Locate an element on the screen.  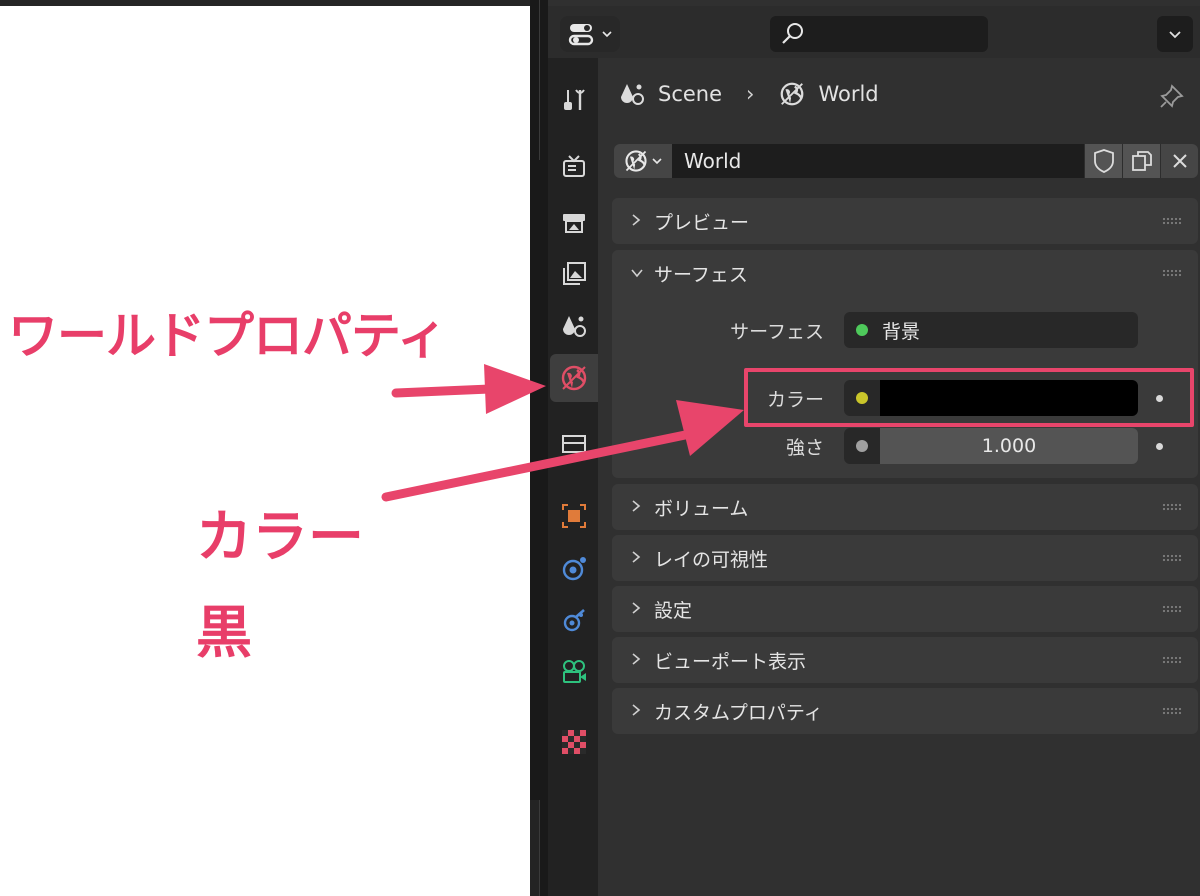
tab-render is located at coordinates (574, 166).